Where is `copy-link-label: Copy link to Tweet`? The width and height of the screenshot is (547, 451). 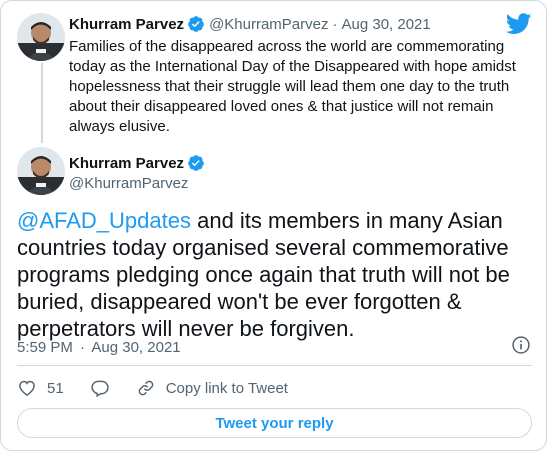
copy-link-label: Copy link to Tweet is located at coordinates (226, 388).